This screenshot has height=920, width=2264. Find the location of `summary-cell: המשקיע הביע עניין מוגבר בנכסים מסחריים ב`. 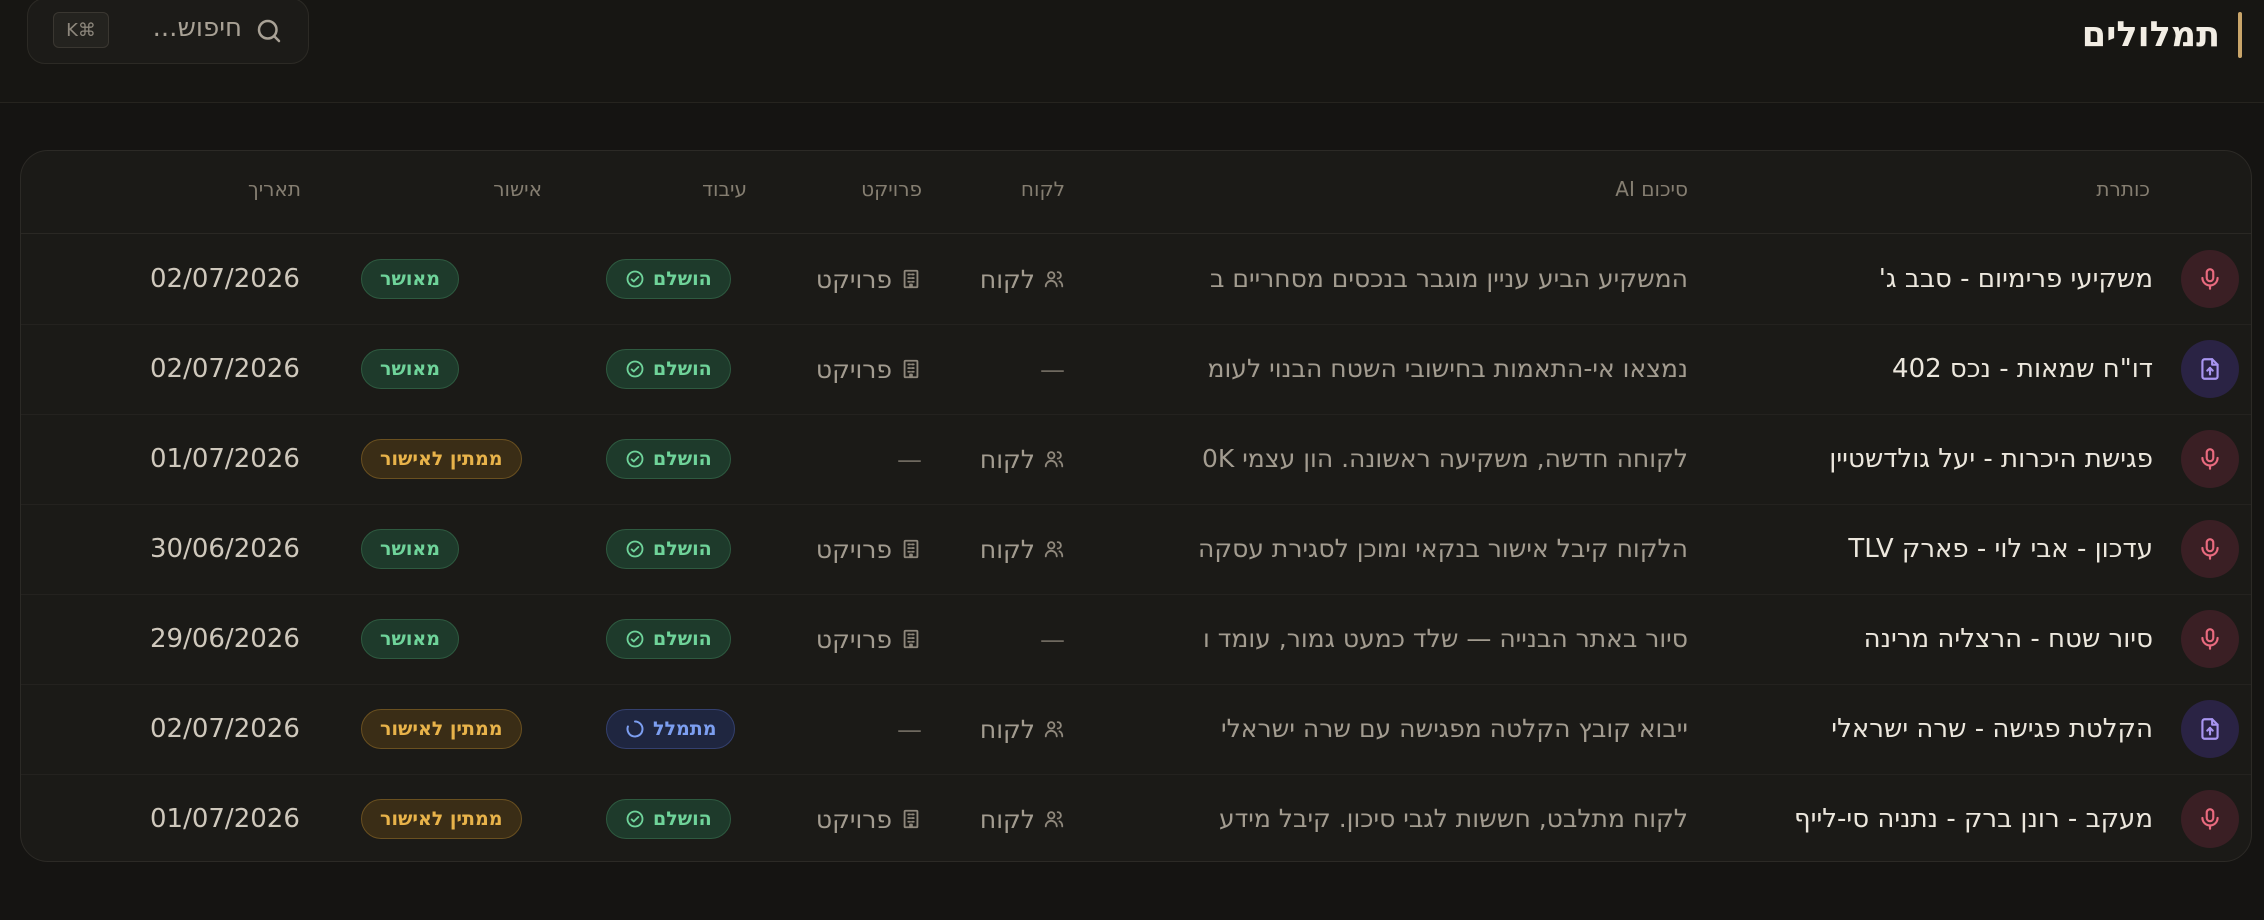

summary-cell: המשקיע הביע עניין מוגבר בנכסים מסחריים ב is located at coordinates (1428, 279).